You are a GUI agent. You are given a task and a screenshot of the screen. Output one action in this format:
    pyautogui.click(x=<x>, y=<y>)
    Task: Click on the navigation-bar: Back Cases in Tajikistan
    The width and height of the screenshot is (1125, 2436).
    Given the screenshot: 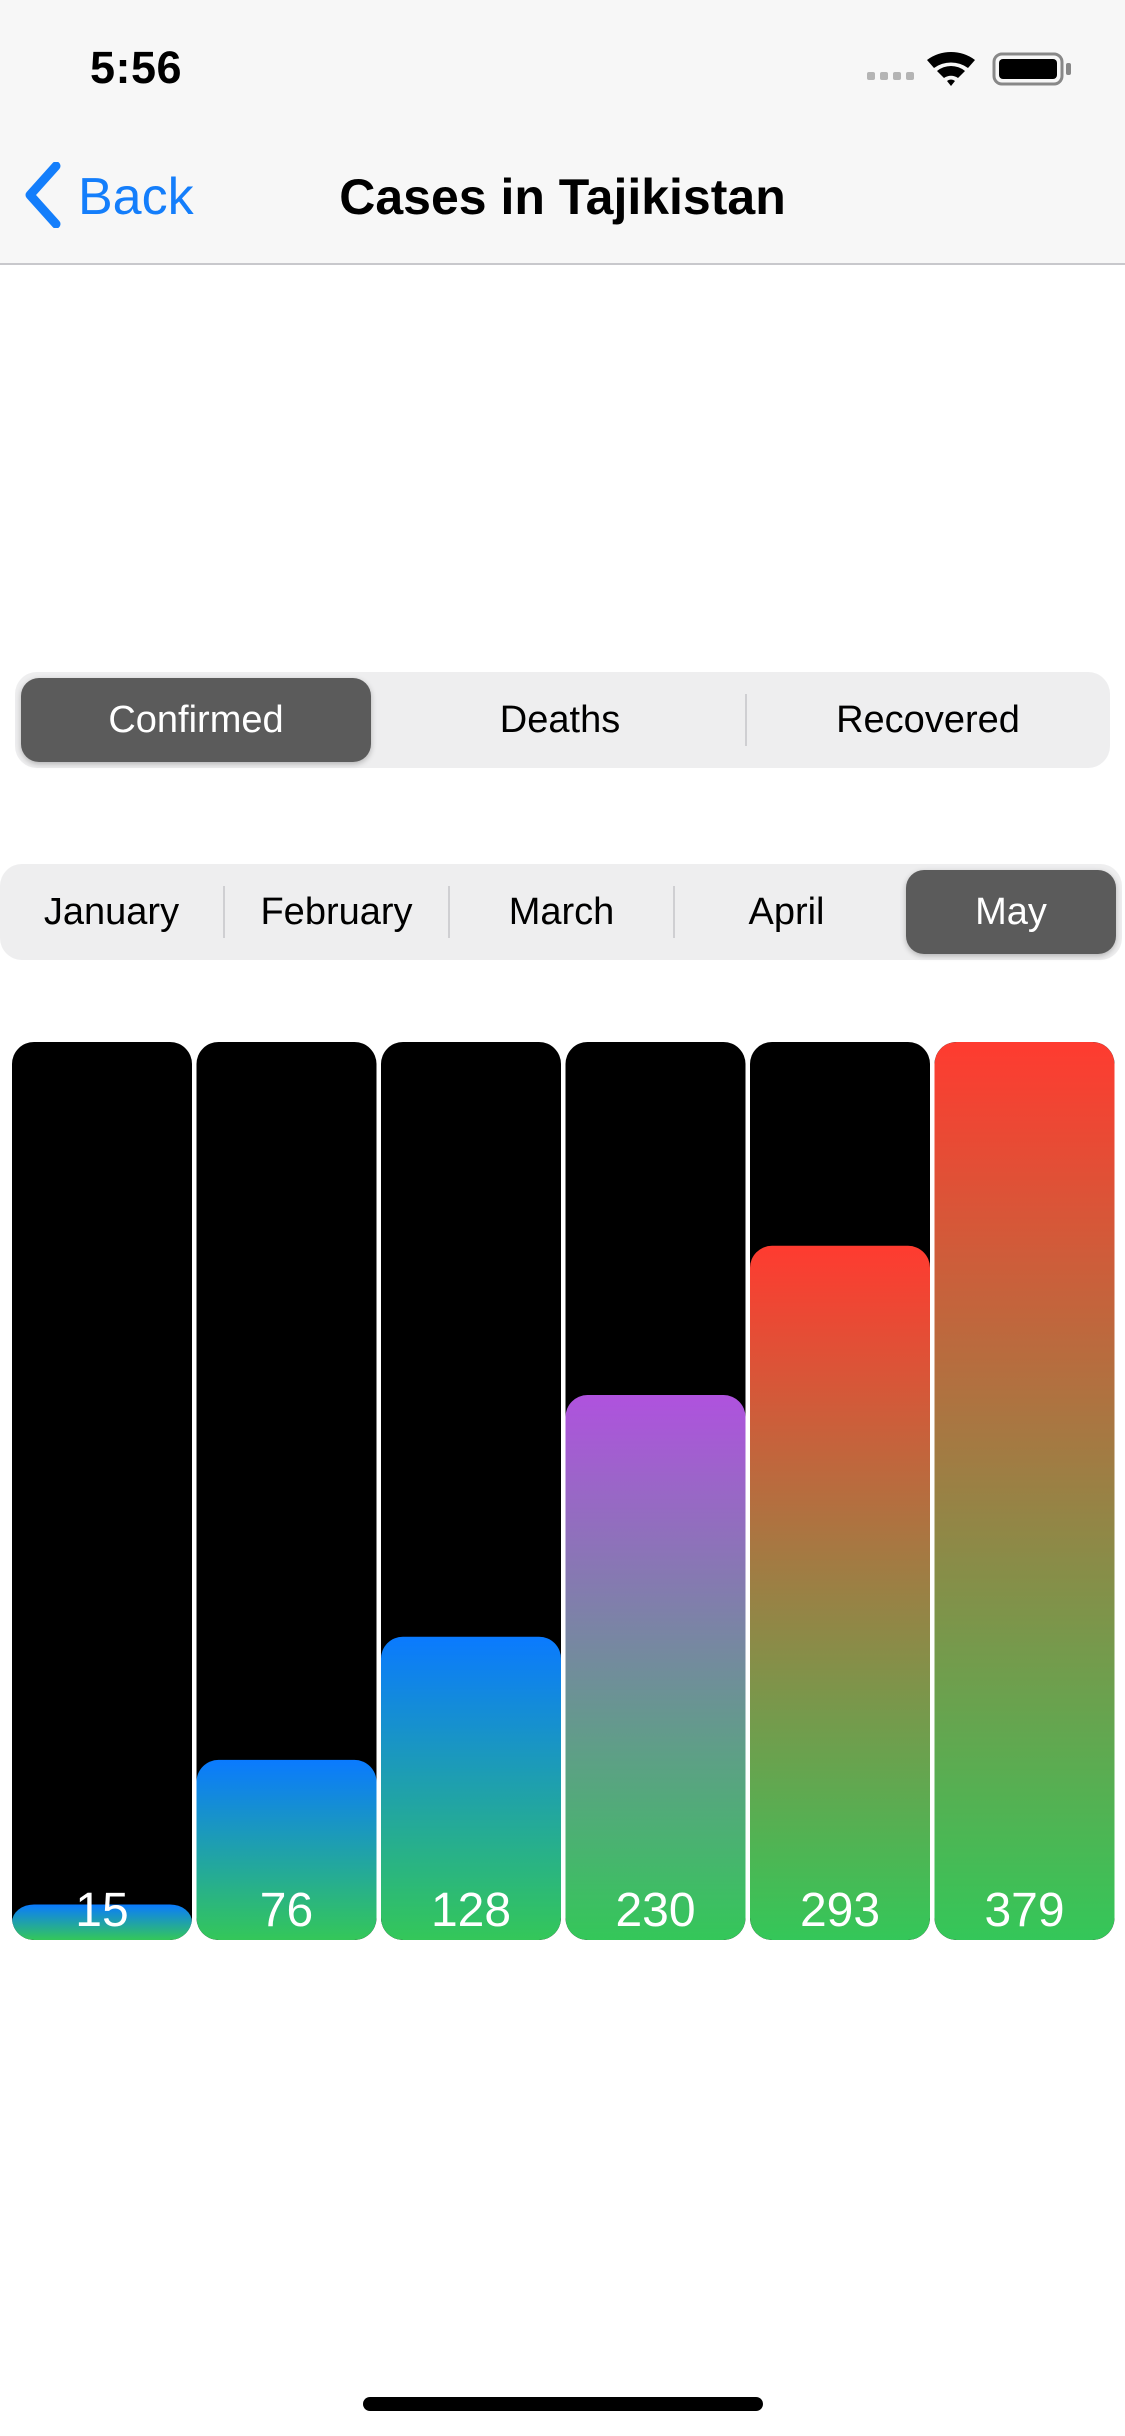 What is the action you would take?
    pyautogui.click(x=562, y=198)
    